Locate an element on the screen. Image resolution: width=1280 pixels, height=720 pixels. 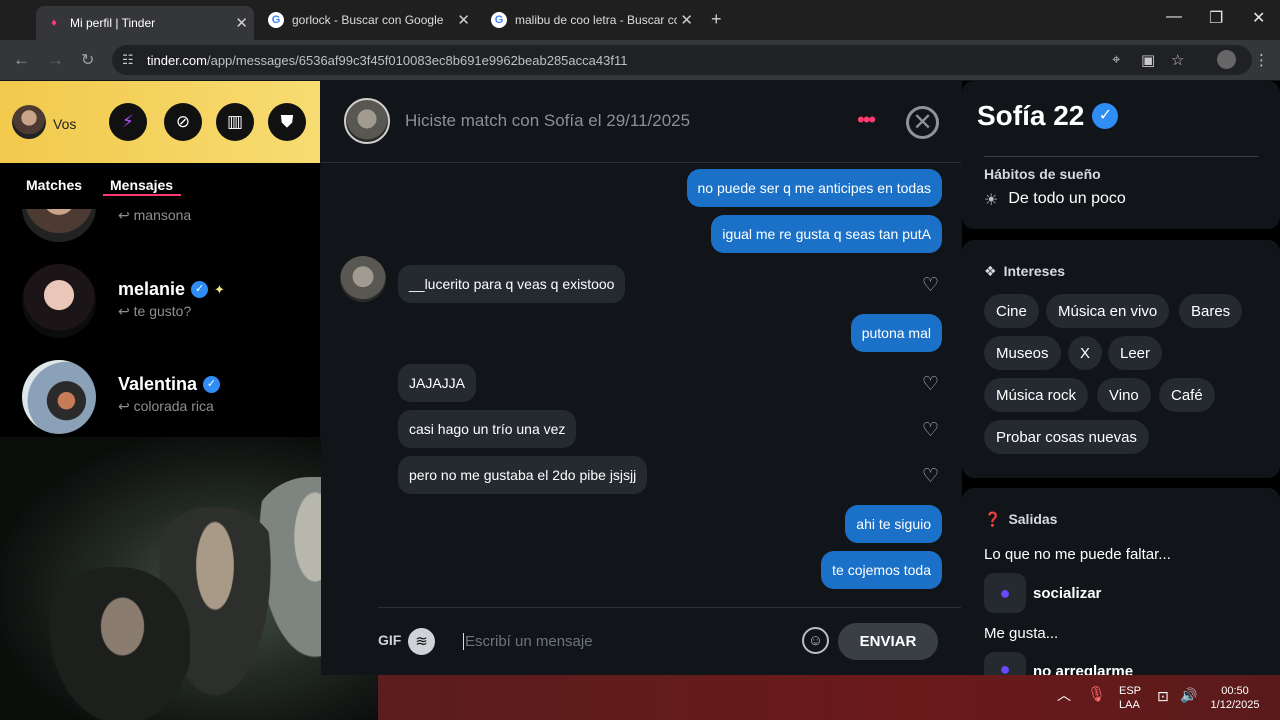
volume-icon: 🔊 is located at coordinates (1188, 695).